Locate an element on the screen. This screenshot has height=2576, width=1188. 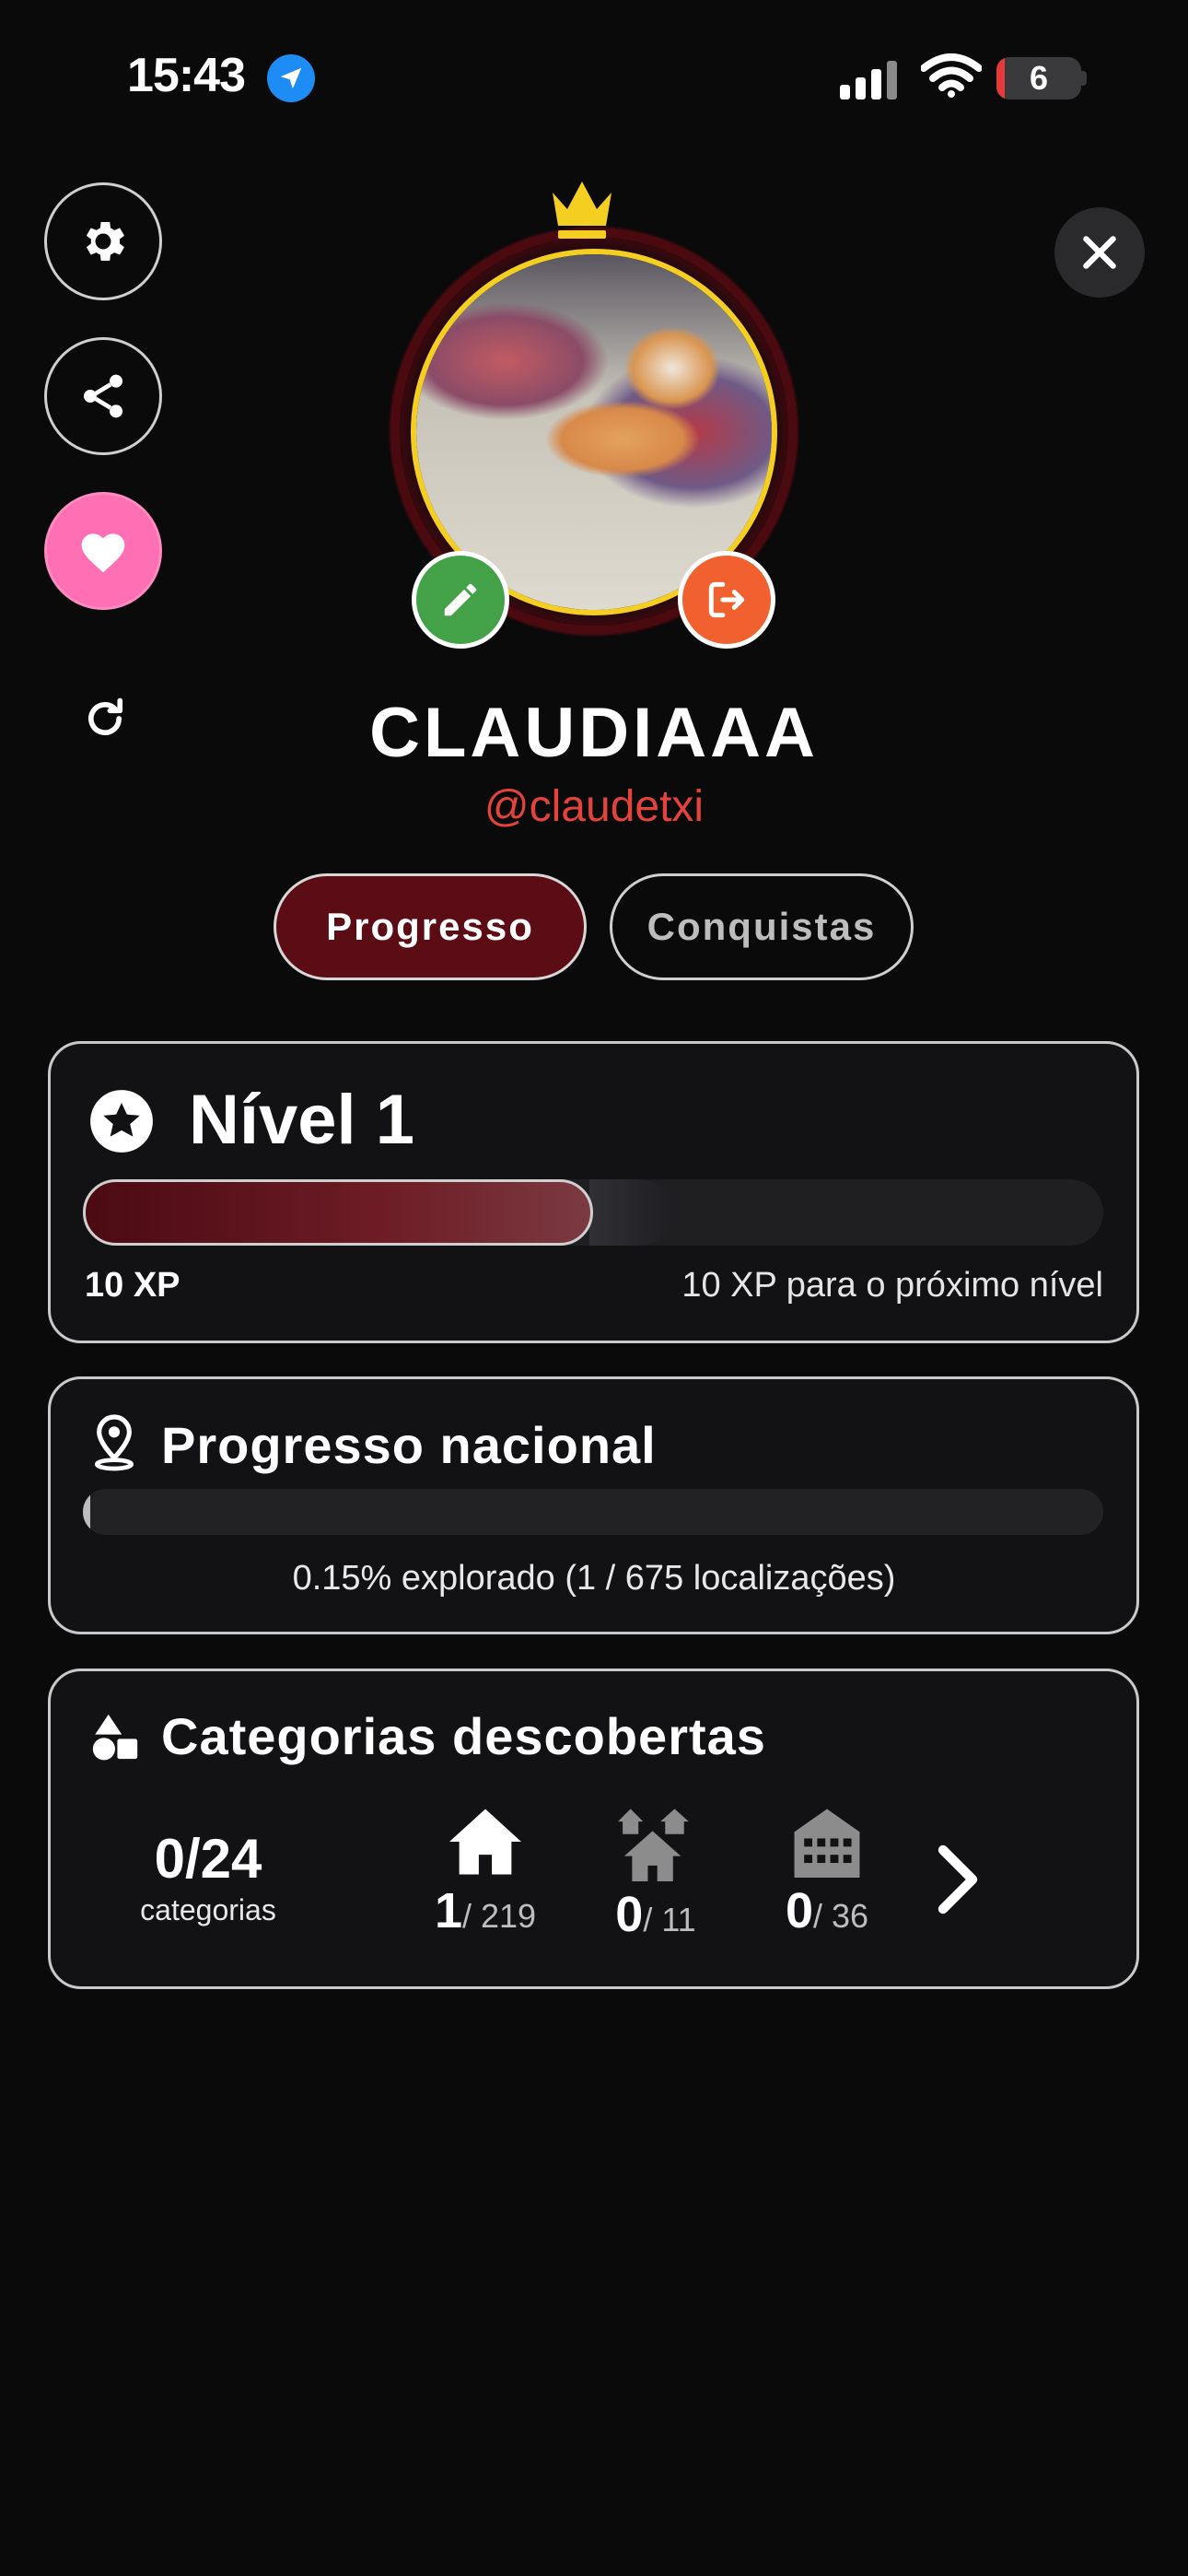
profile-name: CLAUDIAAA is located at coordinates (594, 733).